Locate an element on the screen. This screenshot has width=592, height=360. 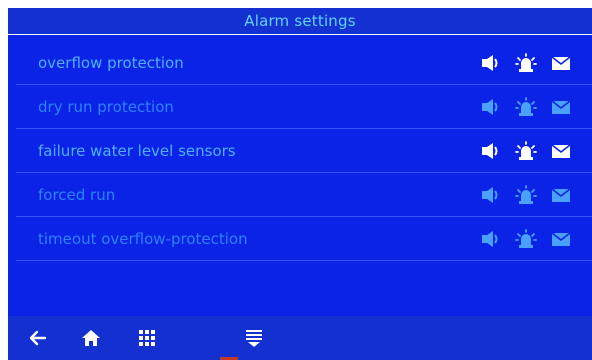
home-icon is located at coordinates (91, 338).